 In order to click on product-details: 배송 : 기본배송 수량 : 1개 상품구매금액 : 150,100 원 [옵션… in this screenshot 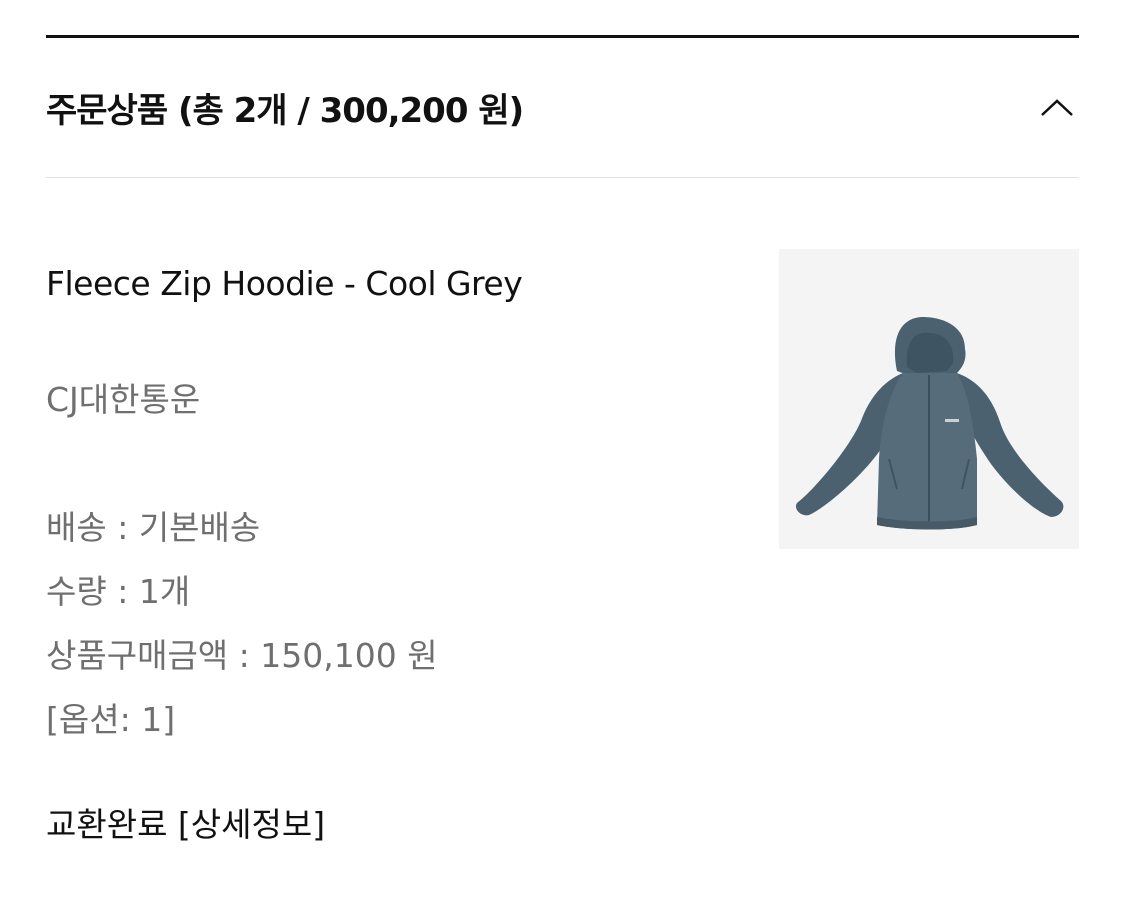, I will do `click(242, 624)`.